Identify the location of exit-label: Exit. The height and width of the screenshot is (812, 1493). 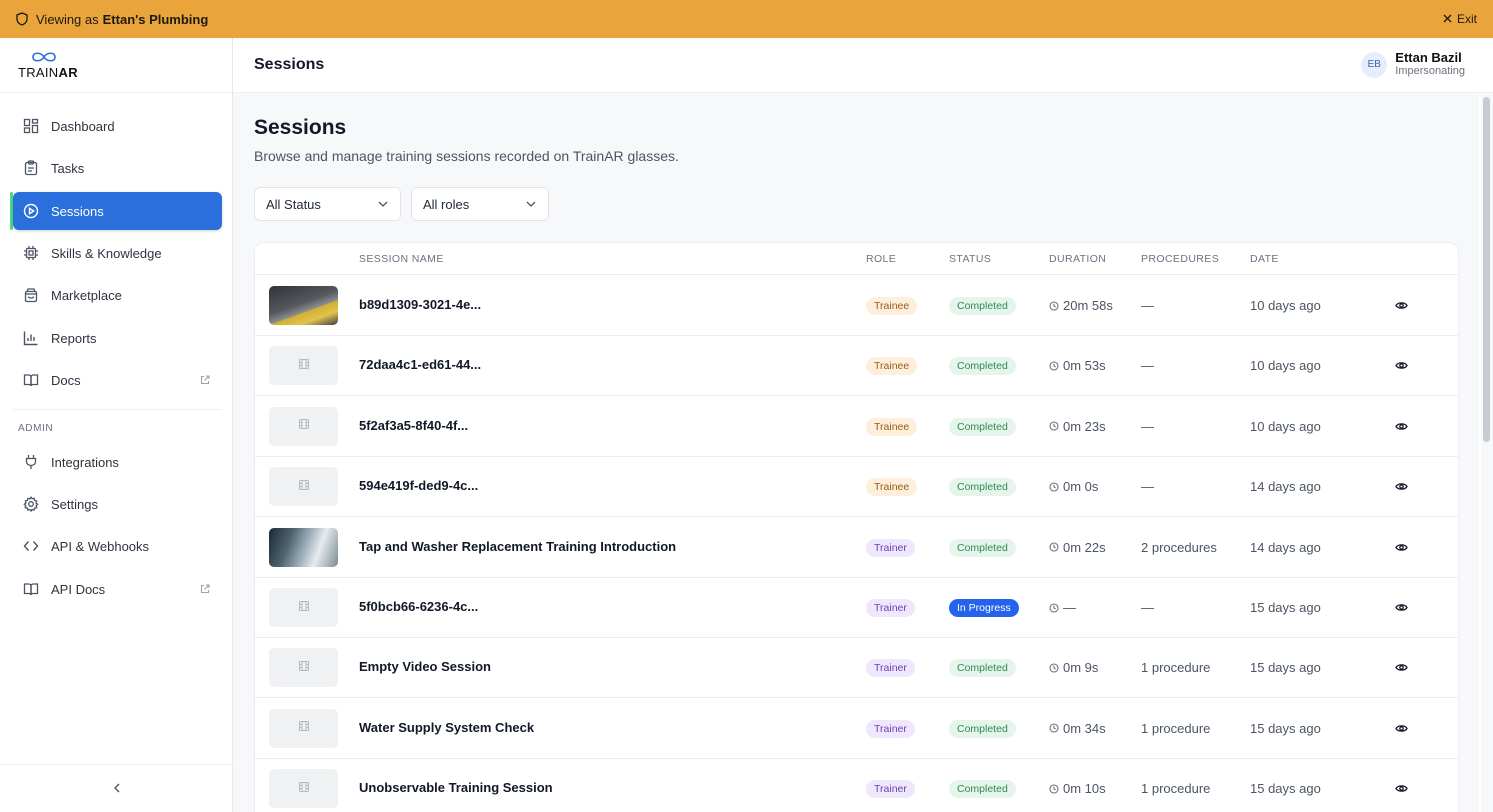
(1466, 19).